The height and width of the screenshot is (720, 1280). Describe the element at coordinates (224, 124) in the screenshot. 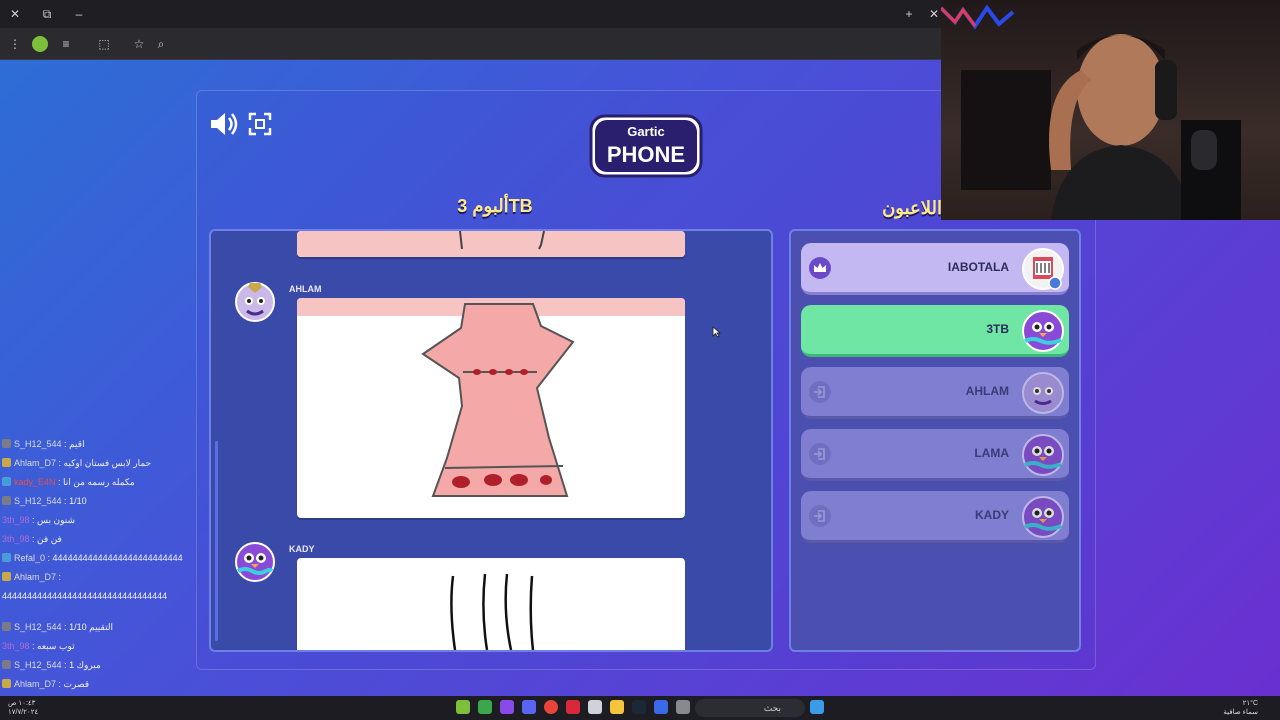

I see `sound-icon` at that location.